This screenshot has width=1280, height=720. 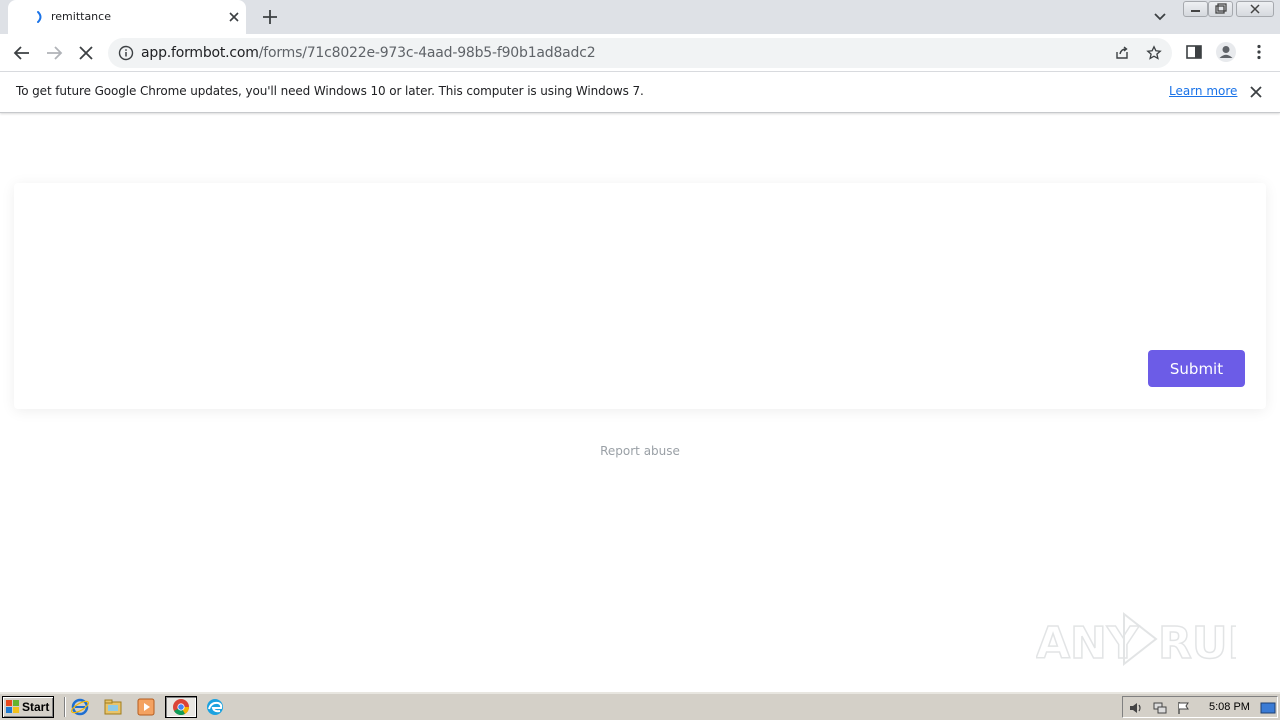 I want to click on start-label: Start, so click(x=36, y=707).